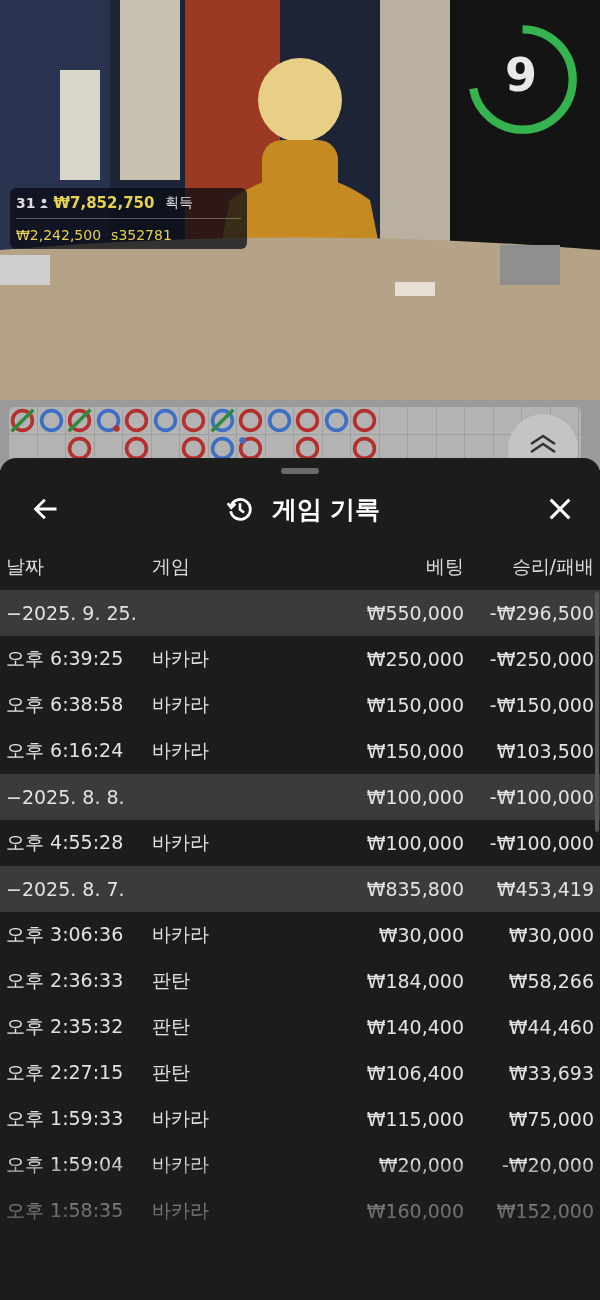 This screenshot has height=1300, width=600. I want to click on table-cell-text: ₩106,400, so click(414, 1073).